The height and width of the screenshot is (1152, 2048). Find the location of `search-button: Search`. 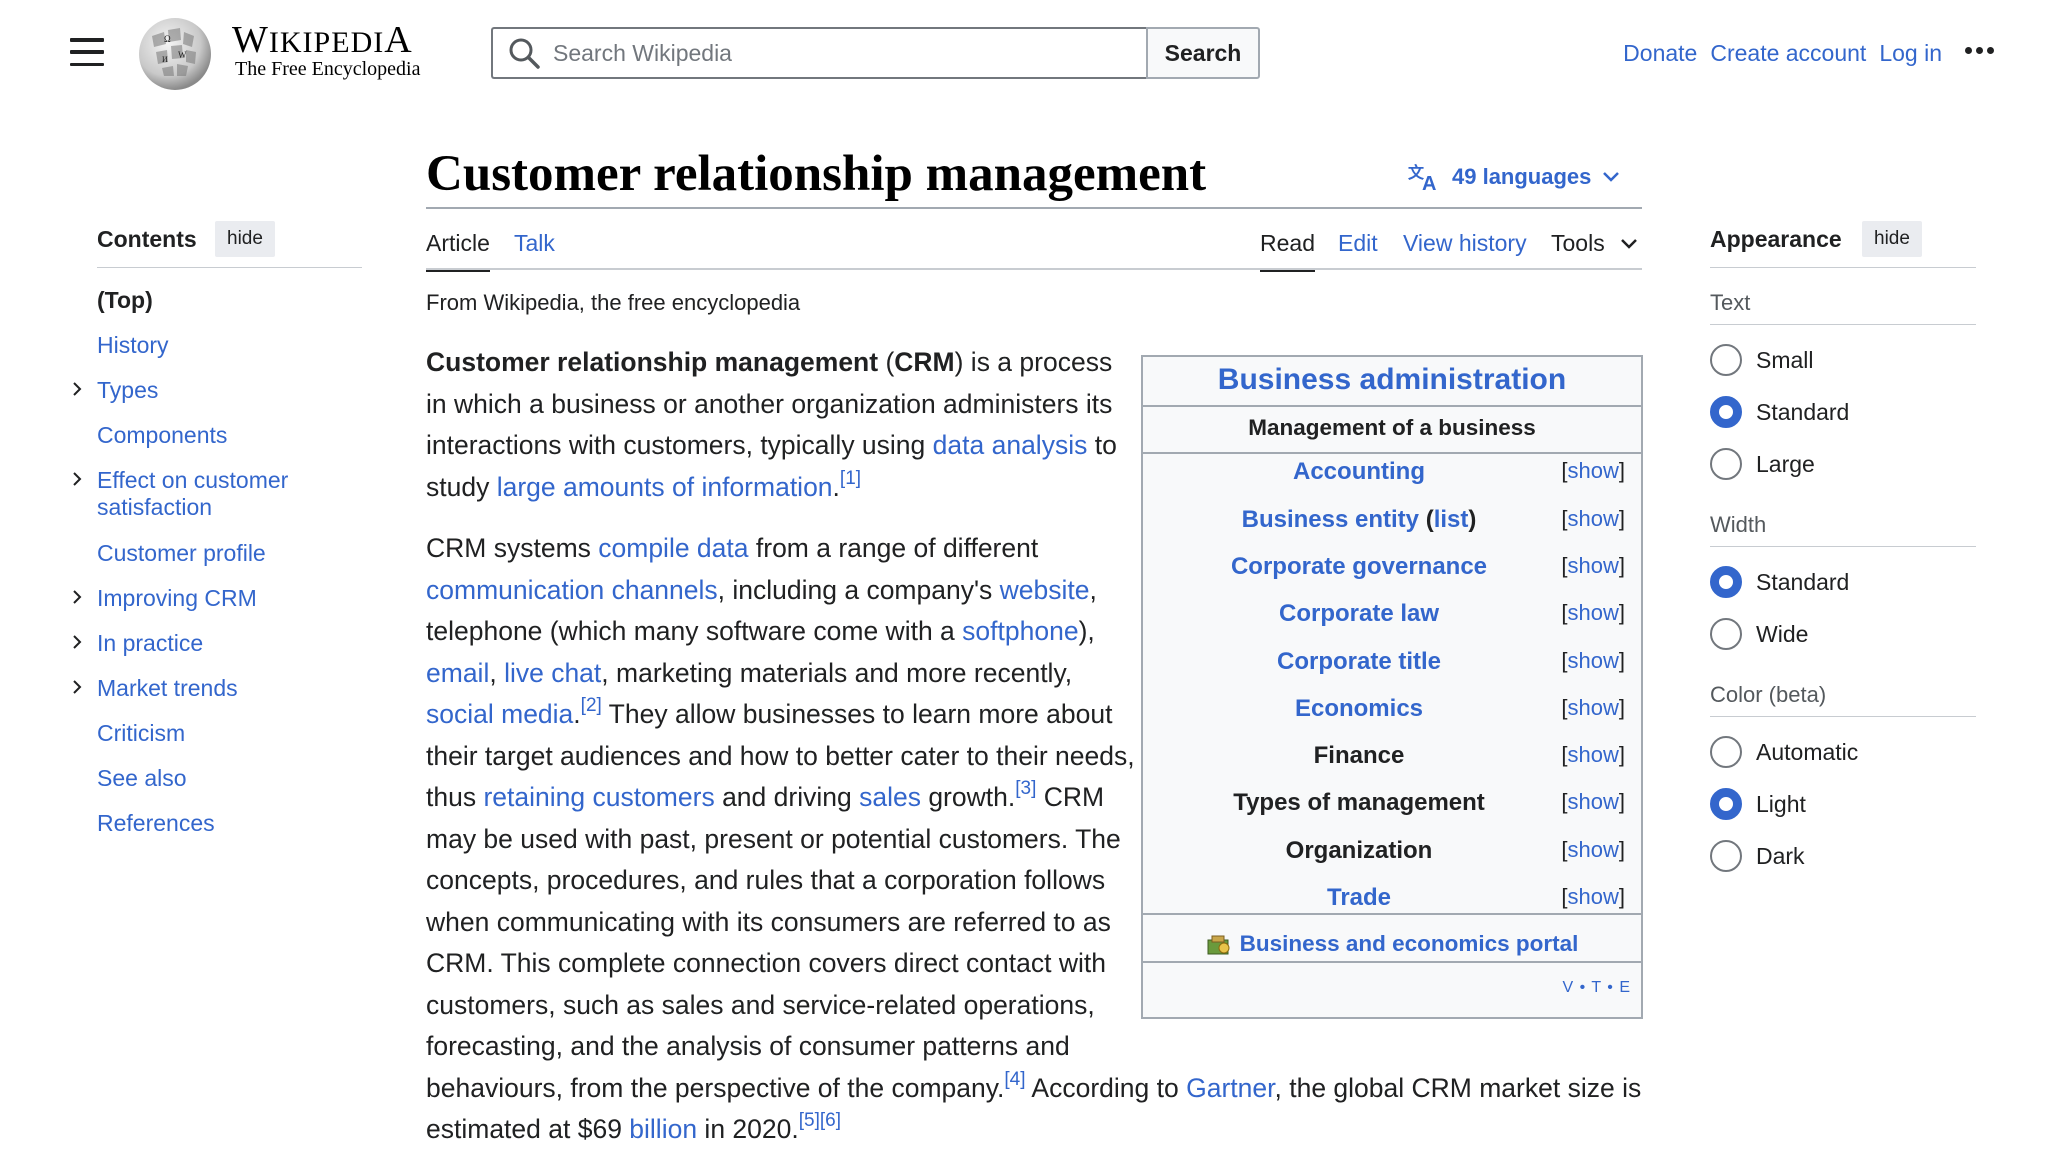

search-button: Search is located at coordinates (1203, 53).